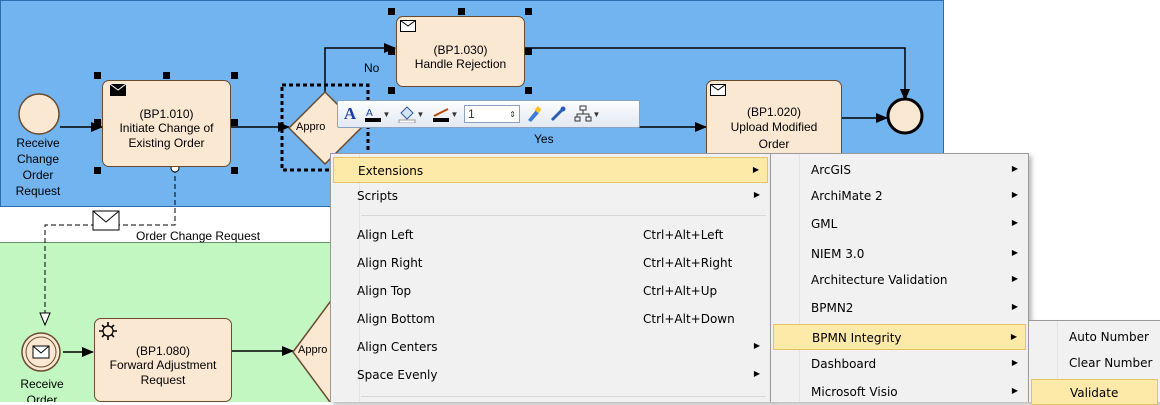 This screenshot has height=405, width=1160. What do you see at coordinates (534, 114) in the screenshot?
I see `apply-style-icon` at bounding box center [534, 114].